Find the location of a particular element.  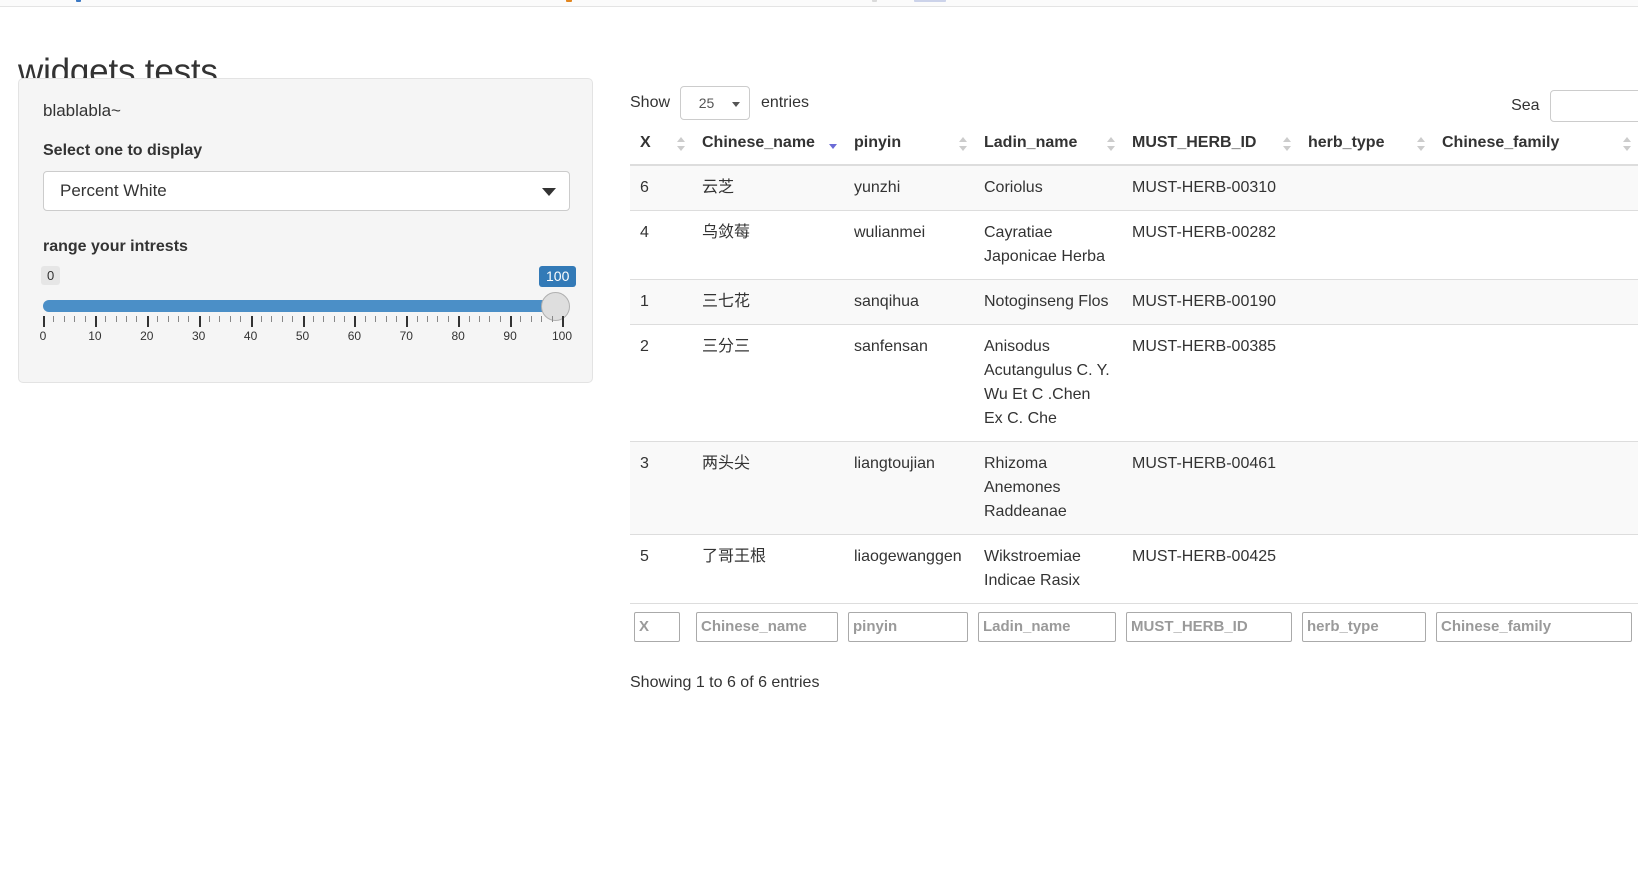

filter-cell-ladin_name: Ladin_name is located at coordinates (1048, 626).